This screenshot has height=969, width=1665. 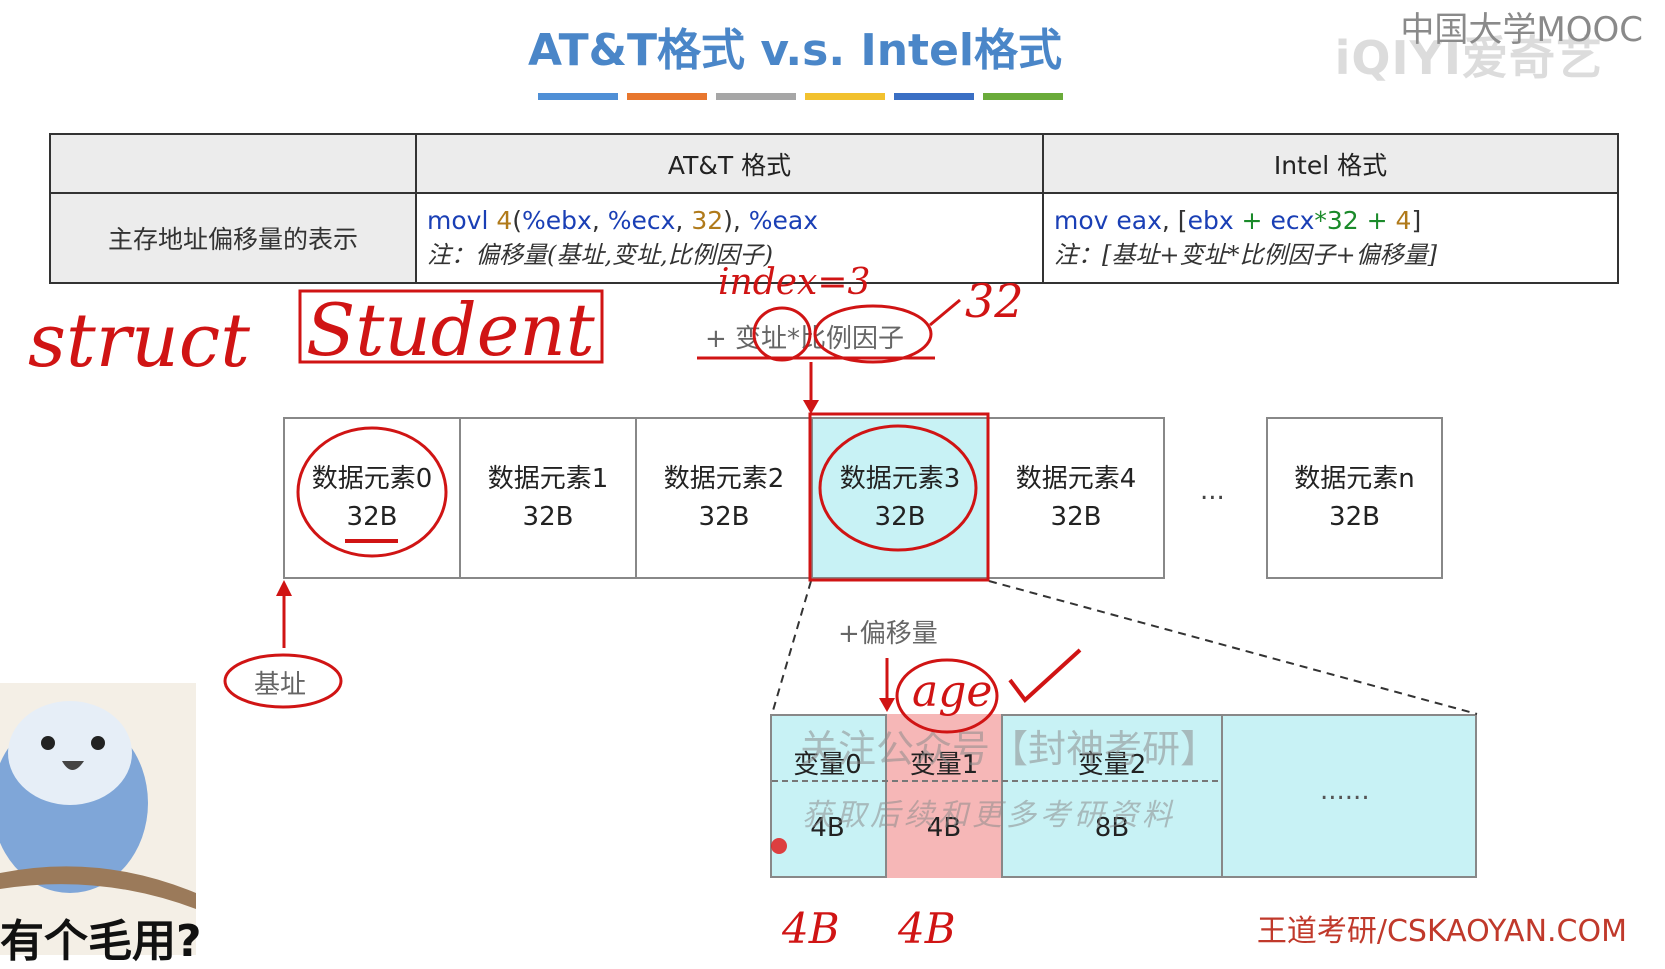 What do you see at coordinates (139, 341) in the screenshot?
I see `hand-struct: struct` at bounding box center [139, 341].